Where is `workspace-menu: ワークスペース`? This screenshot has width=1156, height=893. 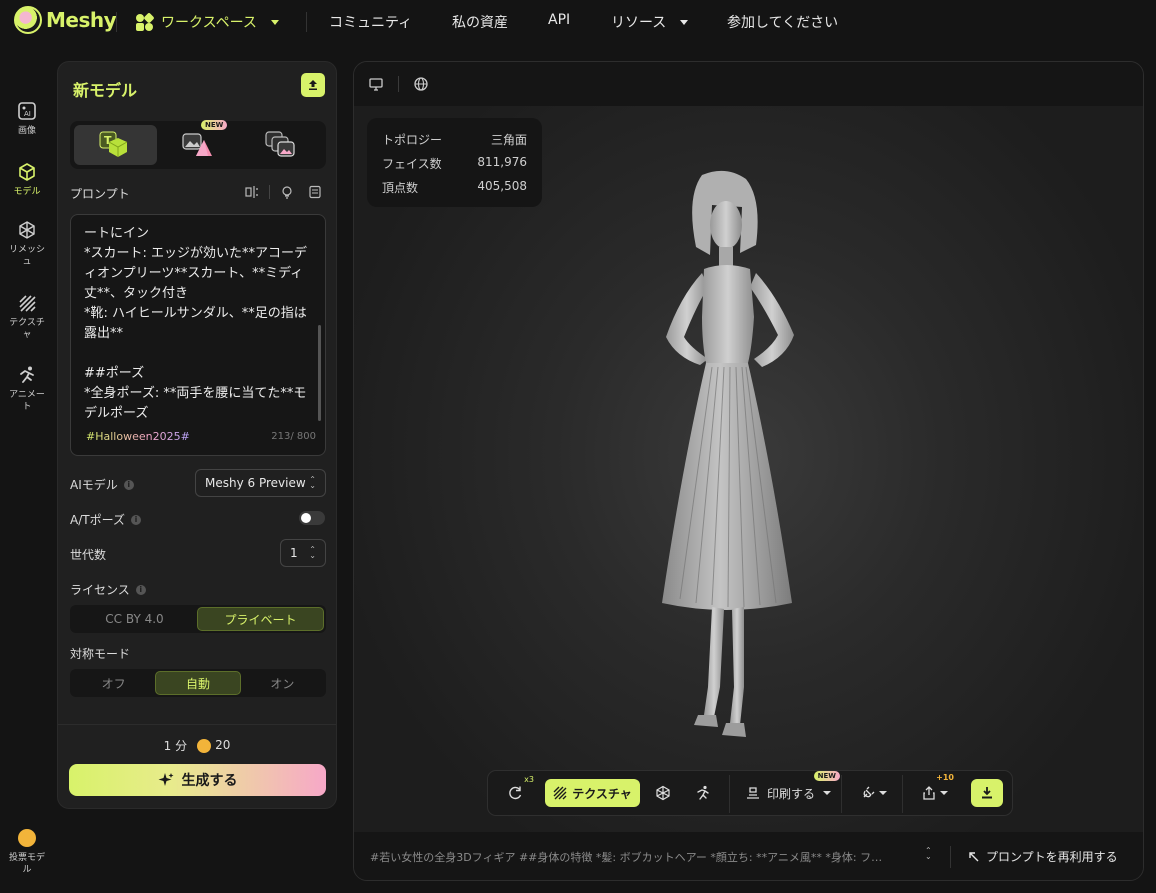
workspace-menu: ワークスペース is located at coordinates (207, 22).